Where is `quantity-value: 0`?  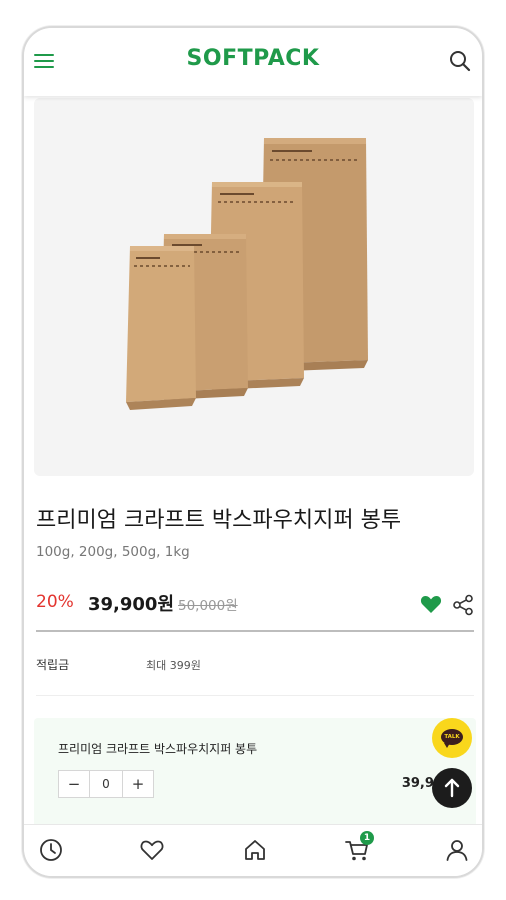 quantity-value: 0 is located at coordinates (106, 784).